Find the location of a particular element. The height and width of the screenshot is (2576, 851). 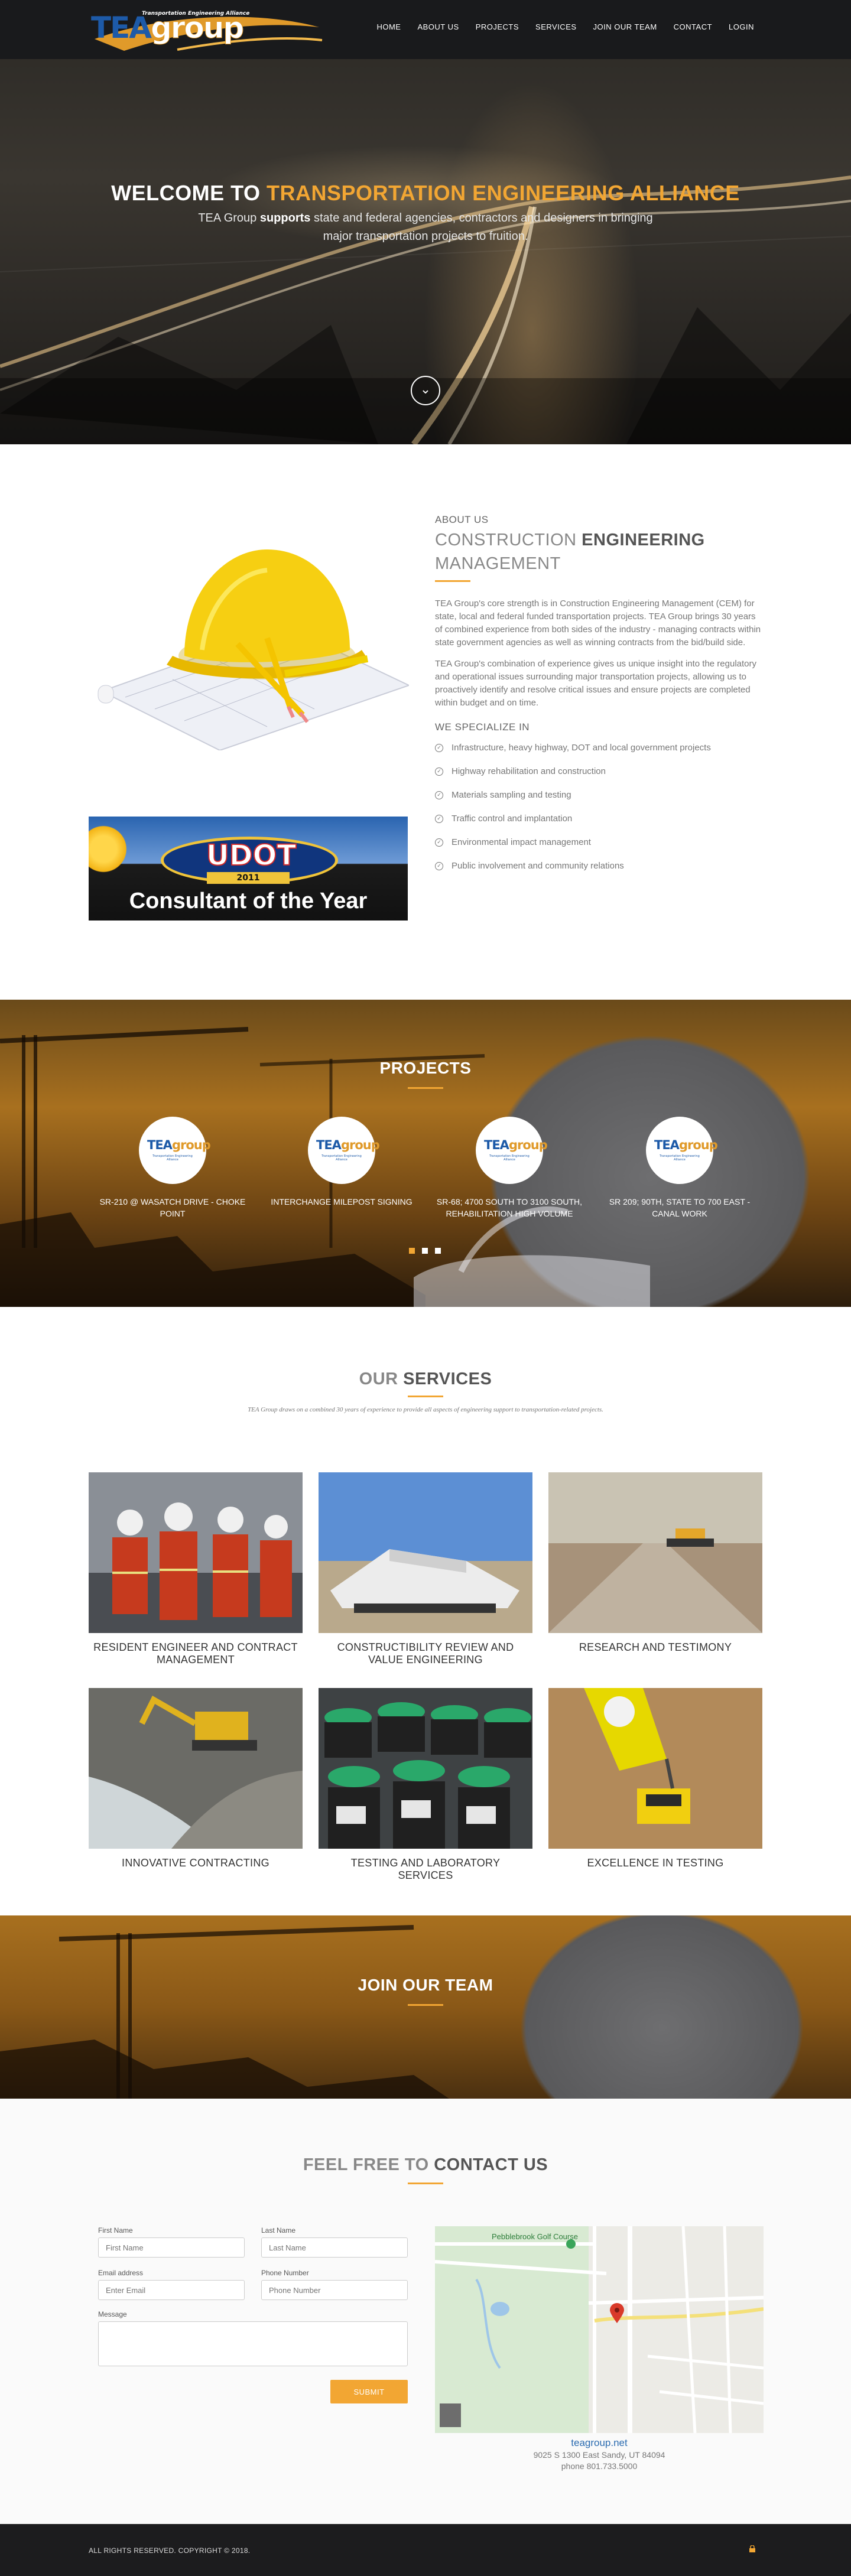

service-image-lab-buckets is located at coordinates (425, 1769).